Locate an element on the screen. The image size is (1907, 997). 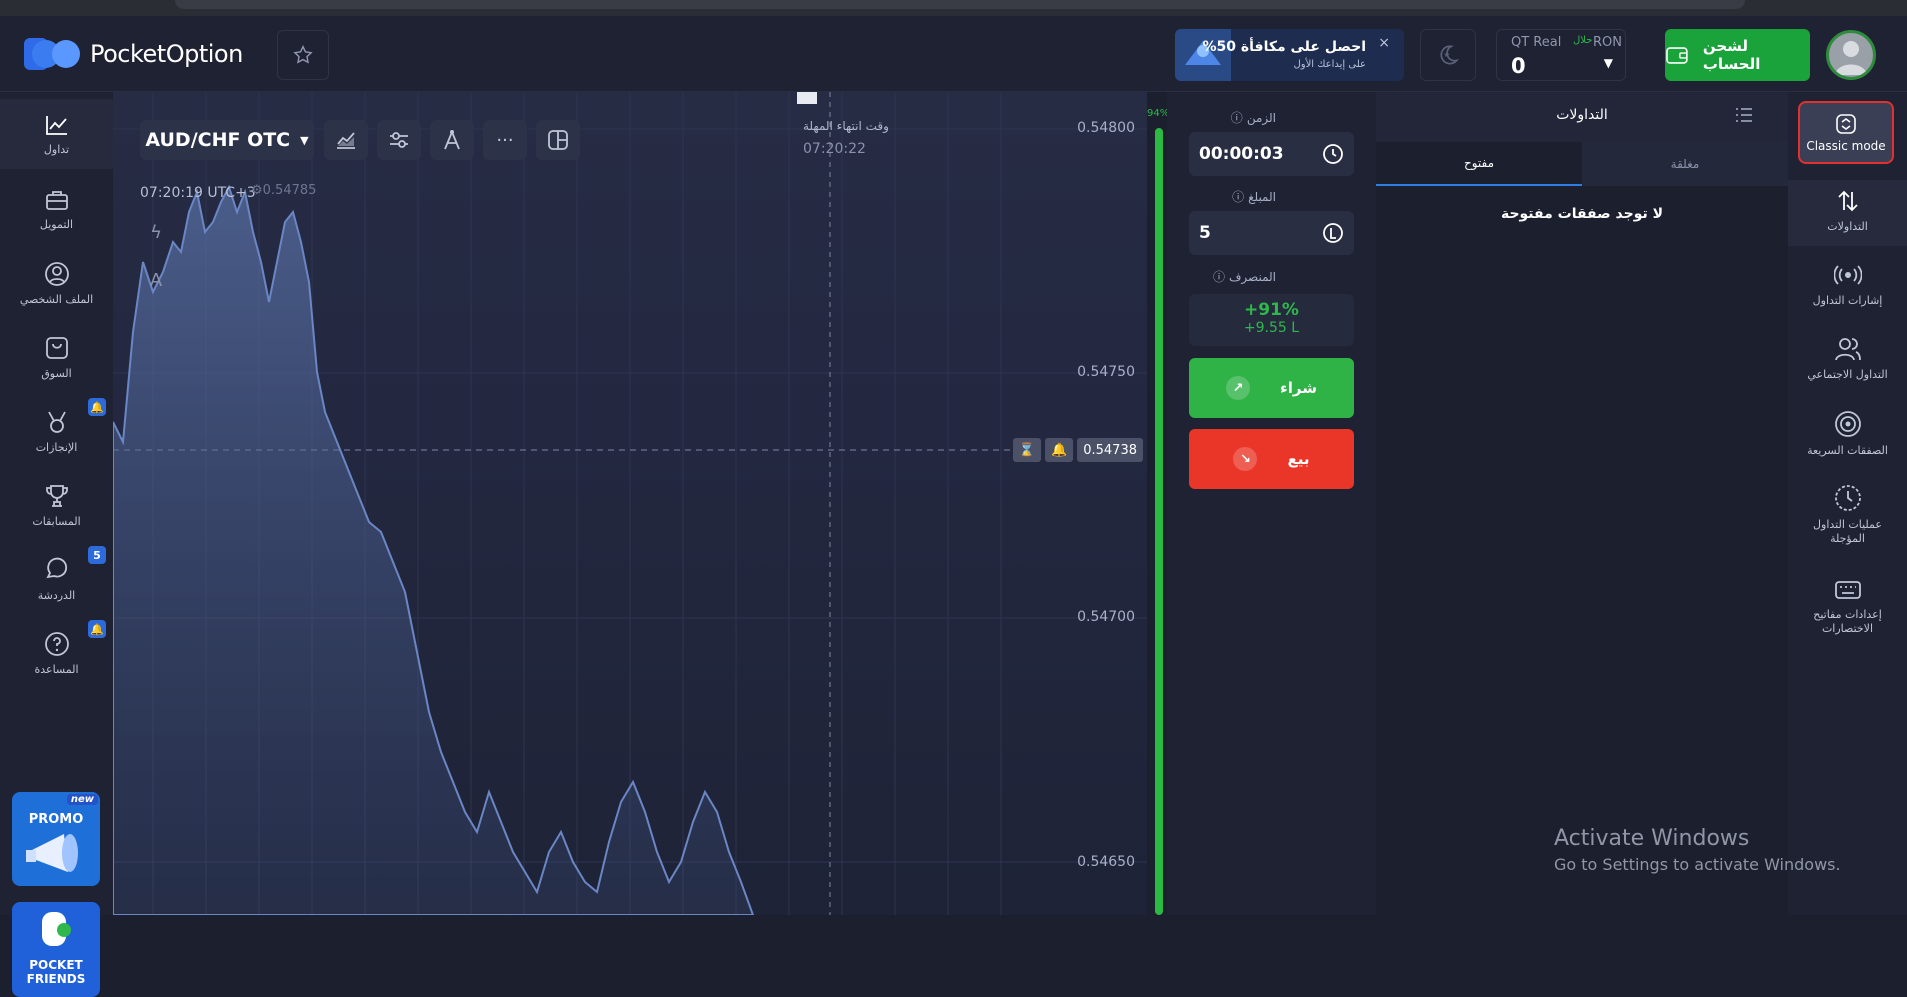
text-tool-label: A is located at coordinates (156, 280).